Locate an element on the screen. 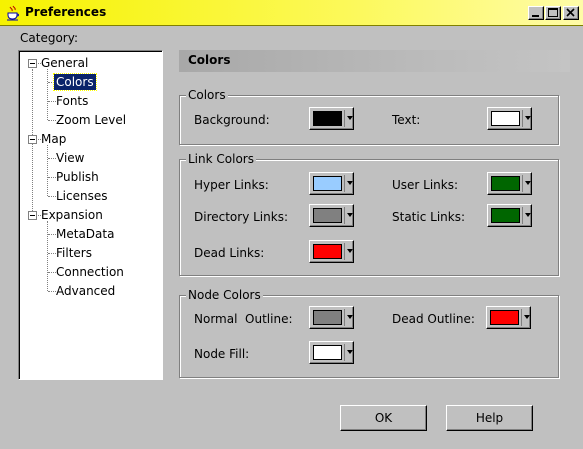 Image resolution: width=583 pixels, height=449 pixels. tree-node-view: View is located at coordinates (70, 158).